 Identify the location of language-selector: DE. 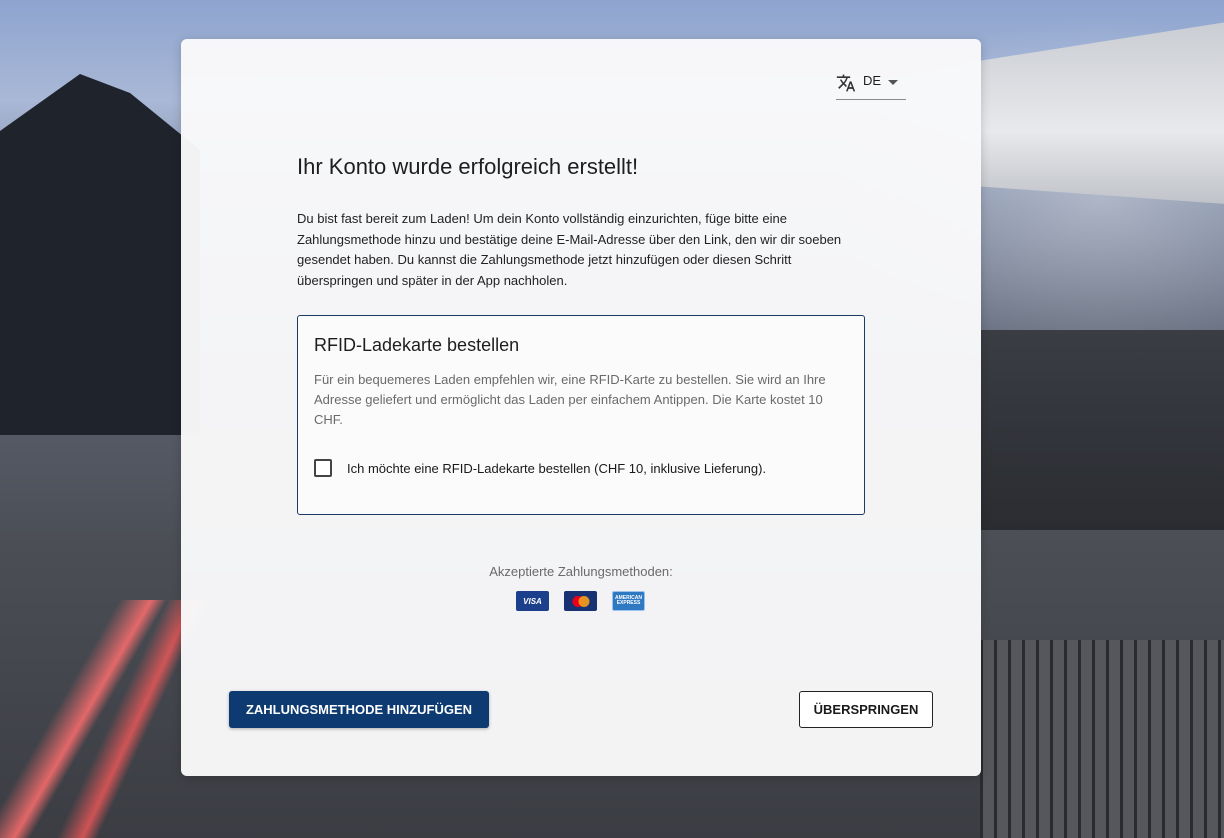
(871, 86).